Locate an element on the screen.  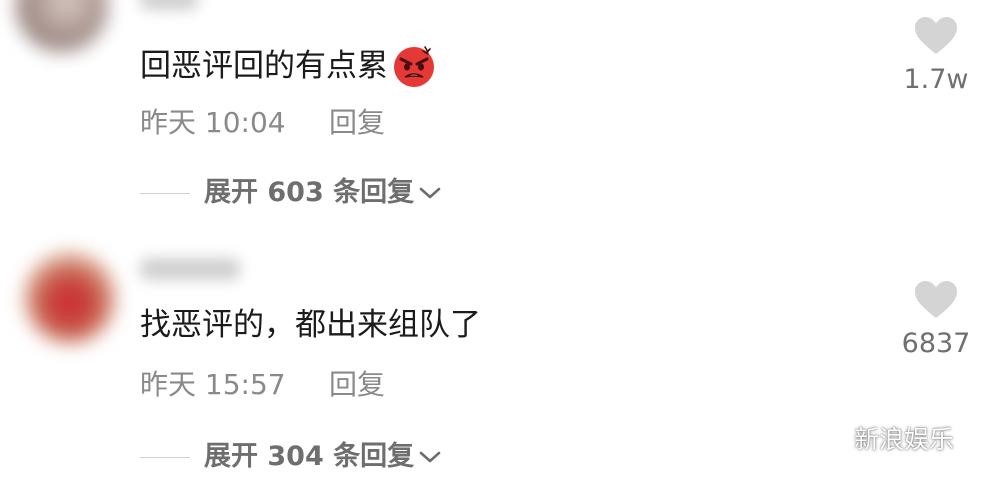
expand-replies-button: 展开 603 条回复 is located at coordinates (291, 193).